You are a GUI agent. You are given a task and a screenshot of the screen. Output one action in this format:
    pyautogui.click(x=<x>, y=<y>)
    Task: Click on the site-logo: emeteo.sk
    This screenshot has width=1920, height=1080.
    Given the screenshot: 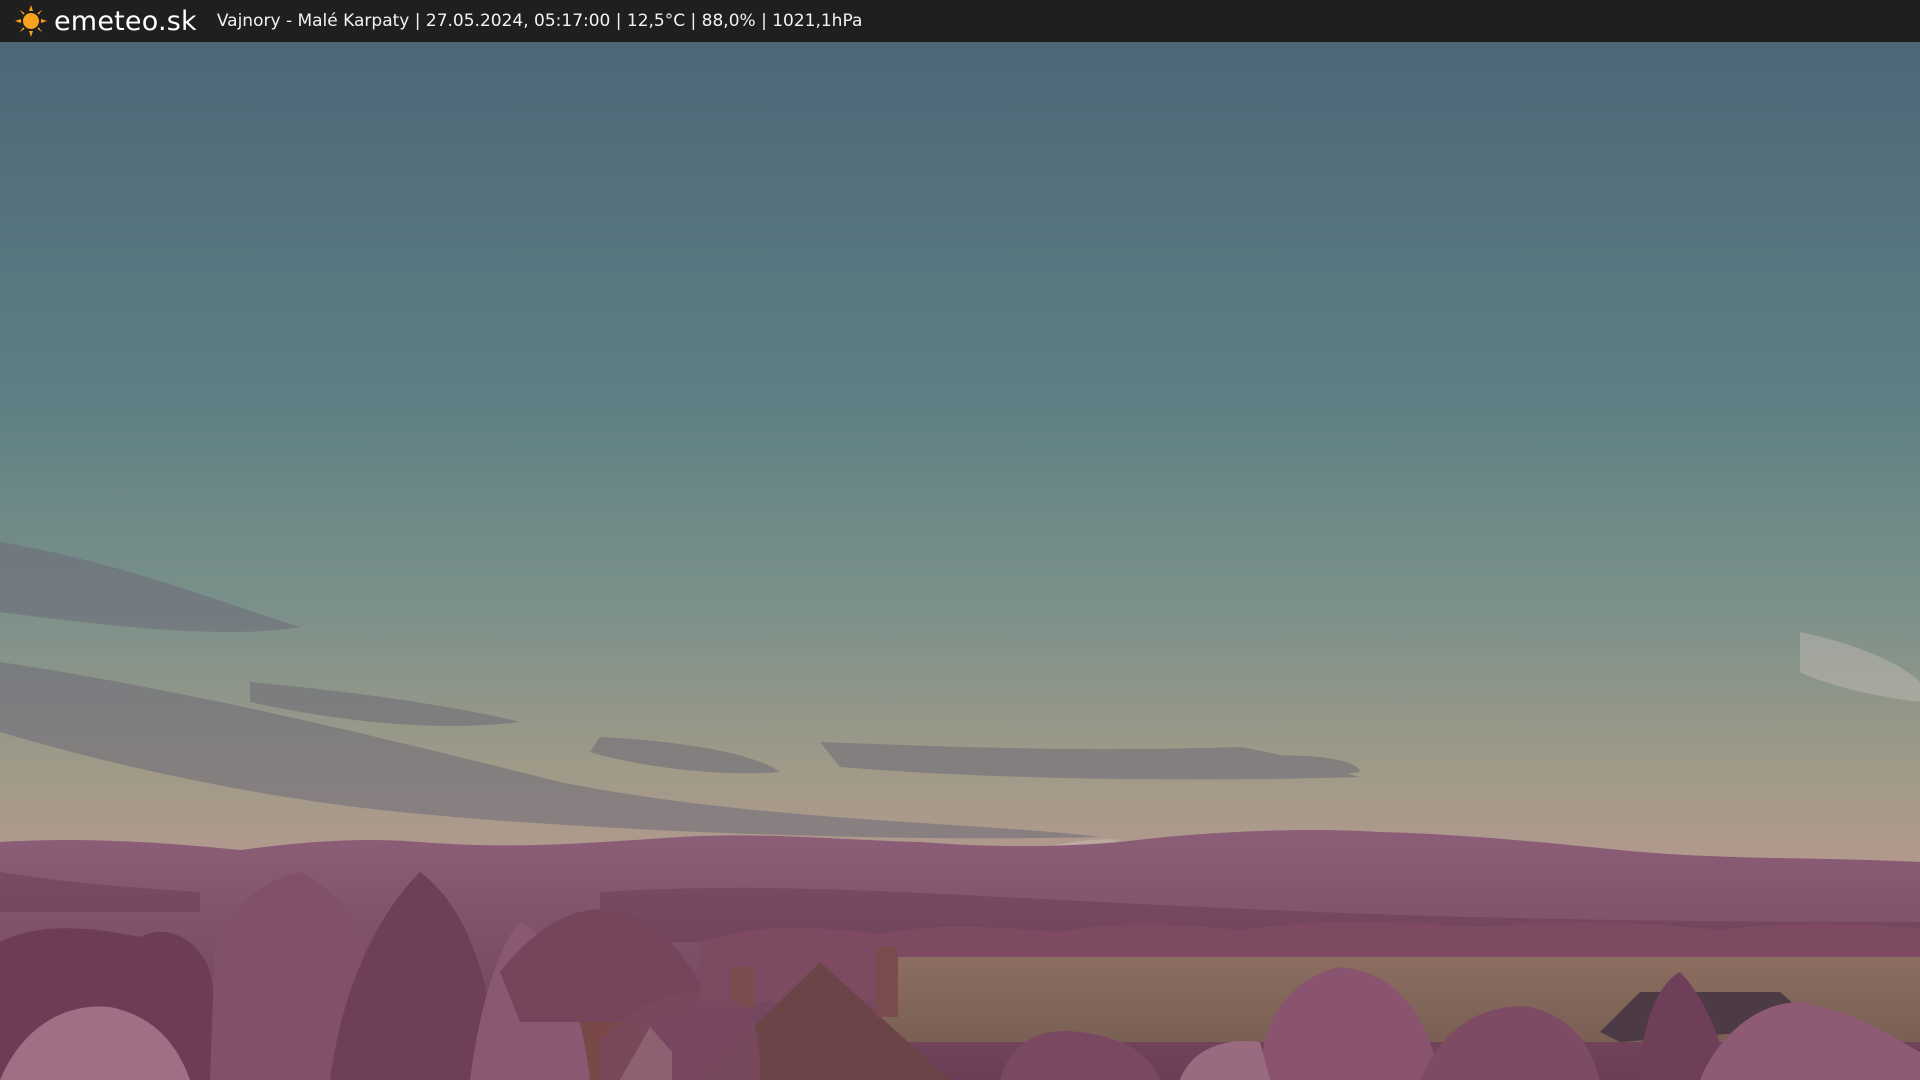 What is the action you would take?
    pyautogui.click(x=105, y=21)
    